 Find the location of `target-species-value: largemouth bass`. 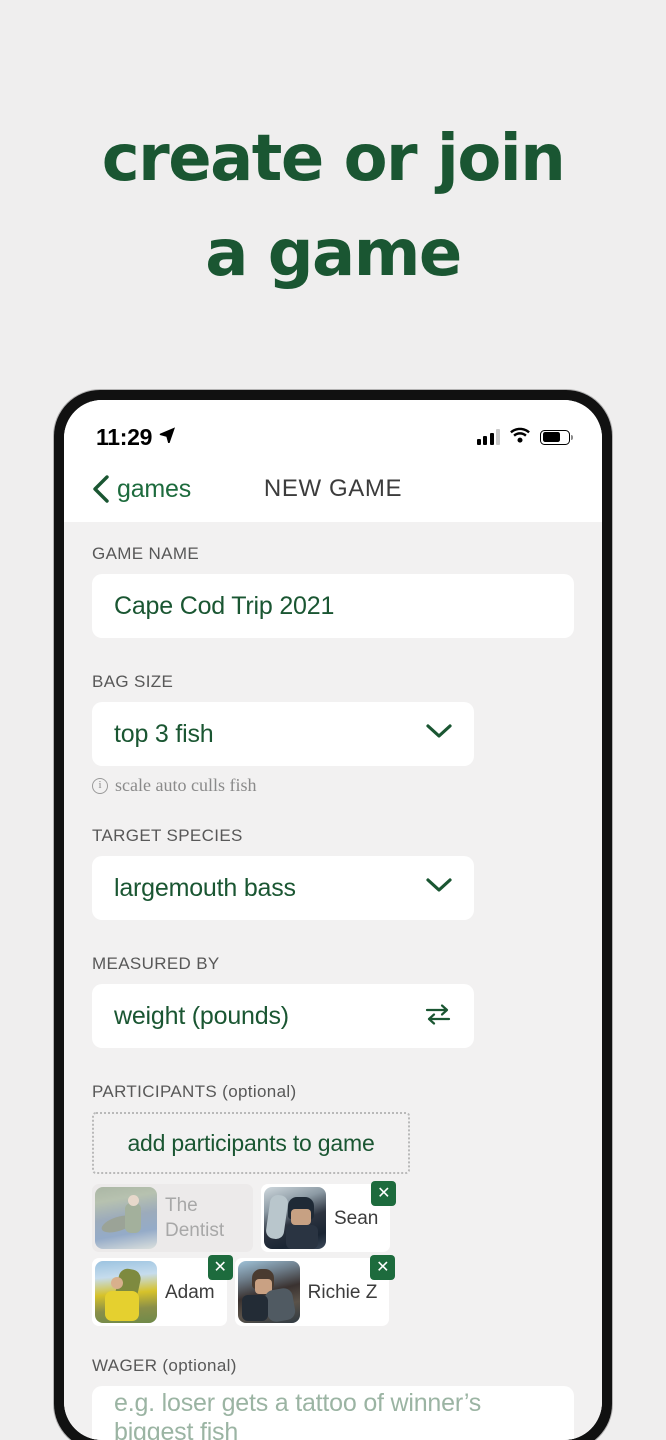

target-species-value: largemouth bass is located at coordinates (205, 887).